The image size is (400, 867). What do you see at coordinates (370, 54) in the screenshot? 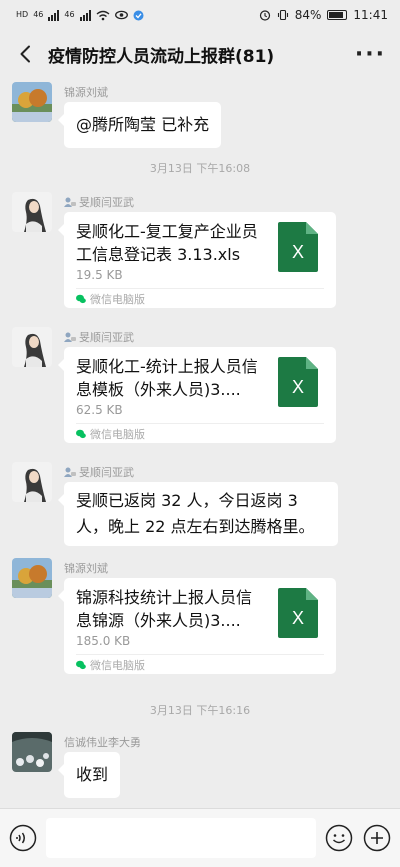
I see `more-icon: ···` at bounding box center [370, 54].